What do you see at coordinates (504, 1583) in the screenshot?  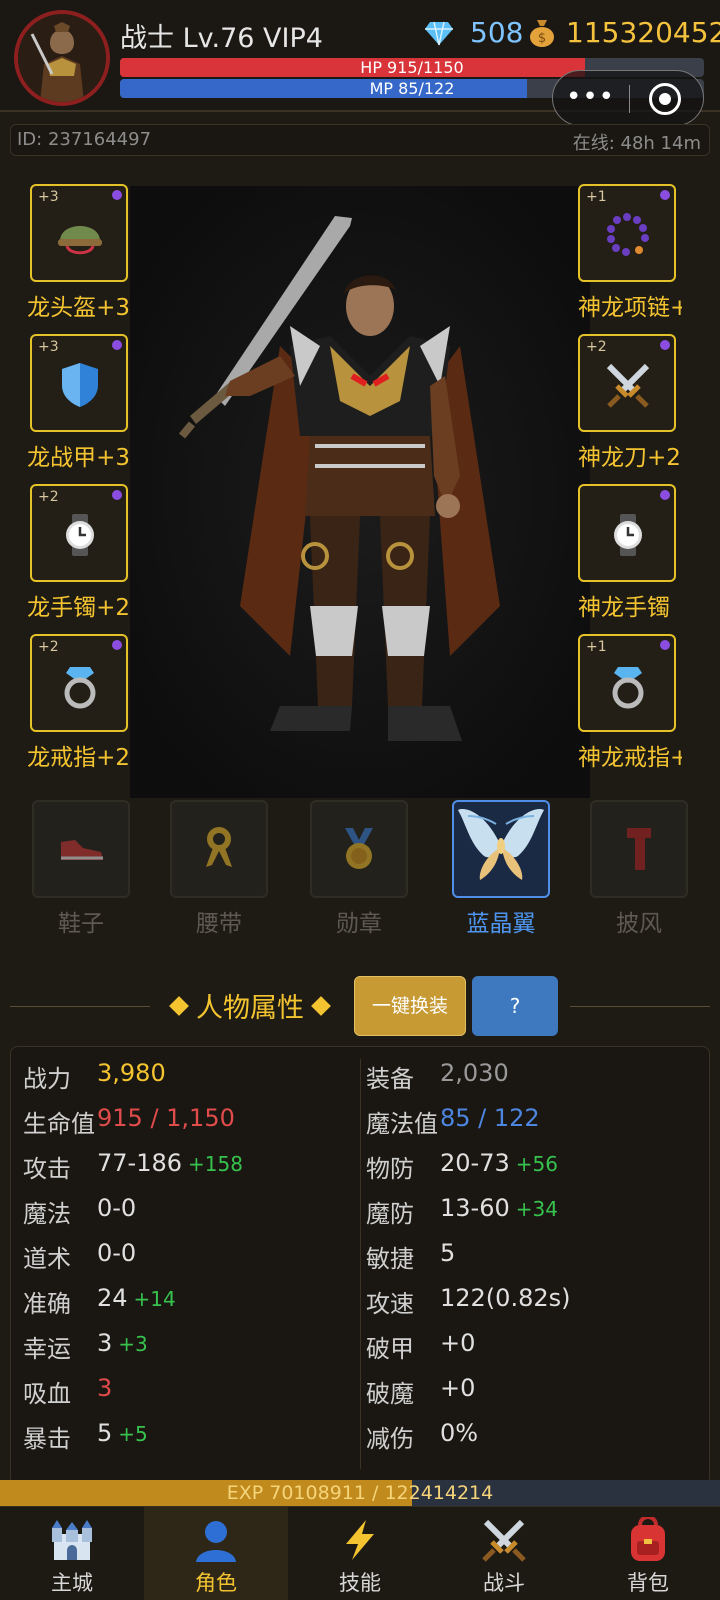 I see `nav-label: 战斗` at bounding box center [504, 1583].